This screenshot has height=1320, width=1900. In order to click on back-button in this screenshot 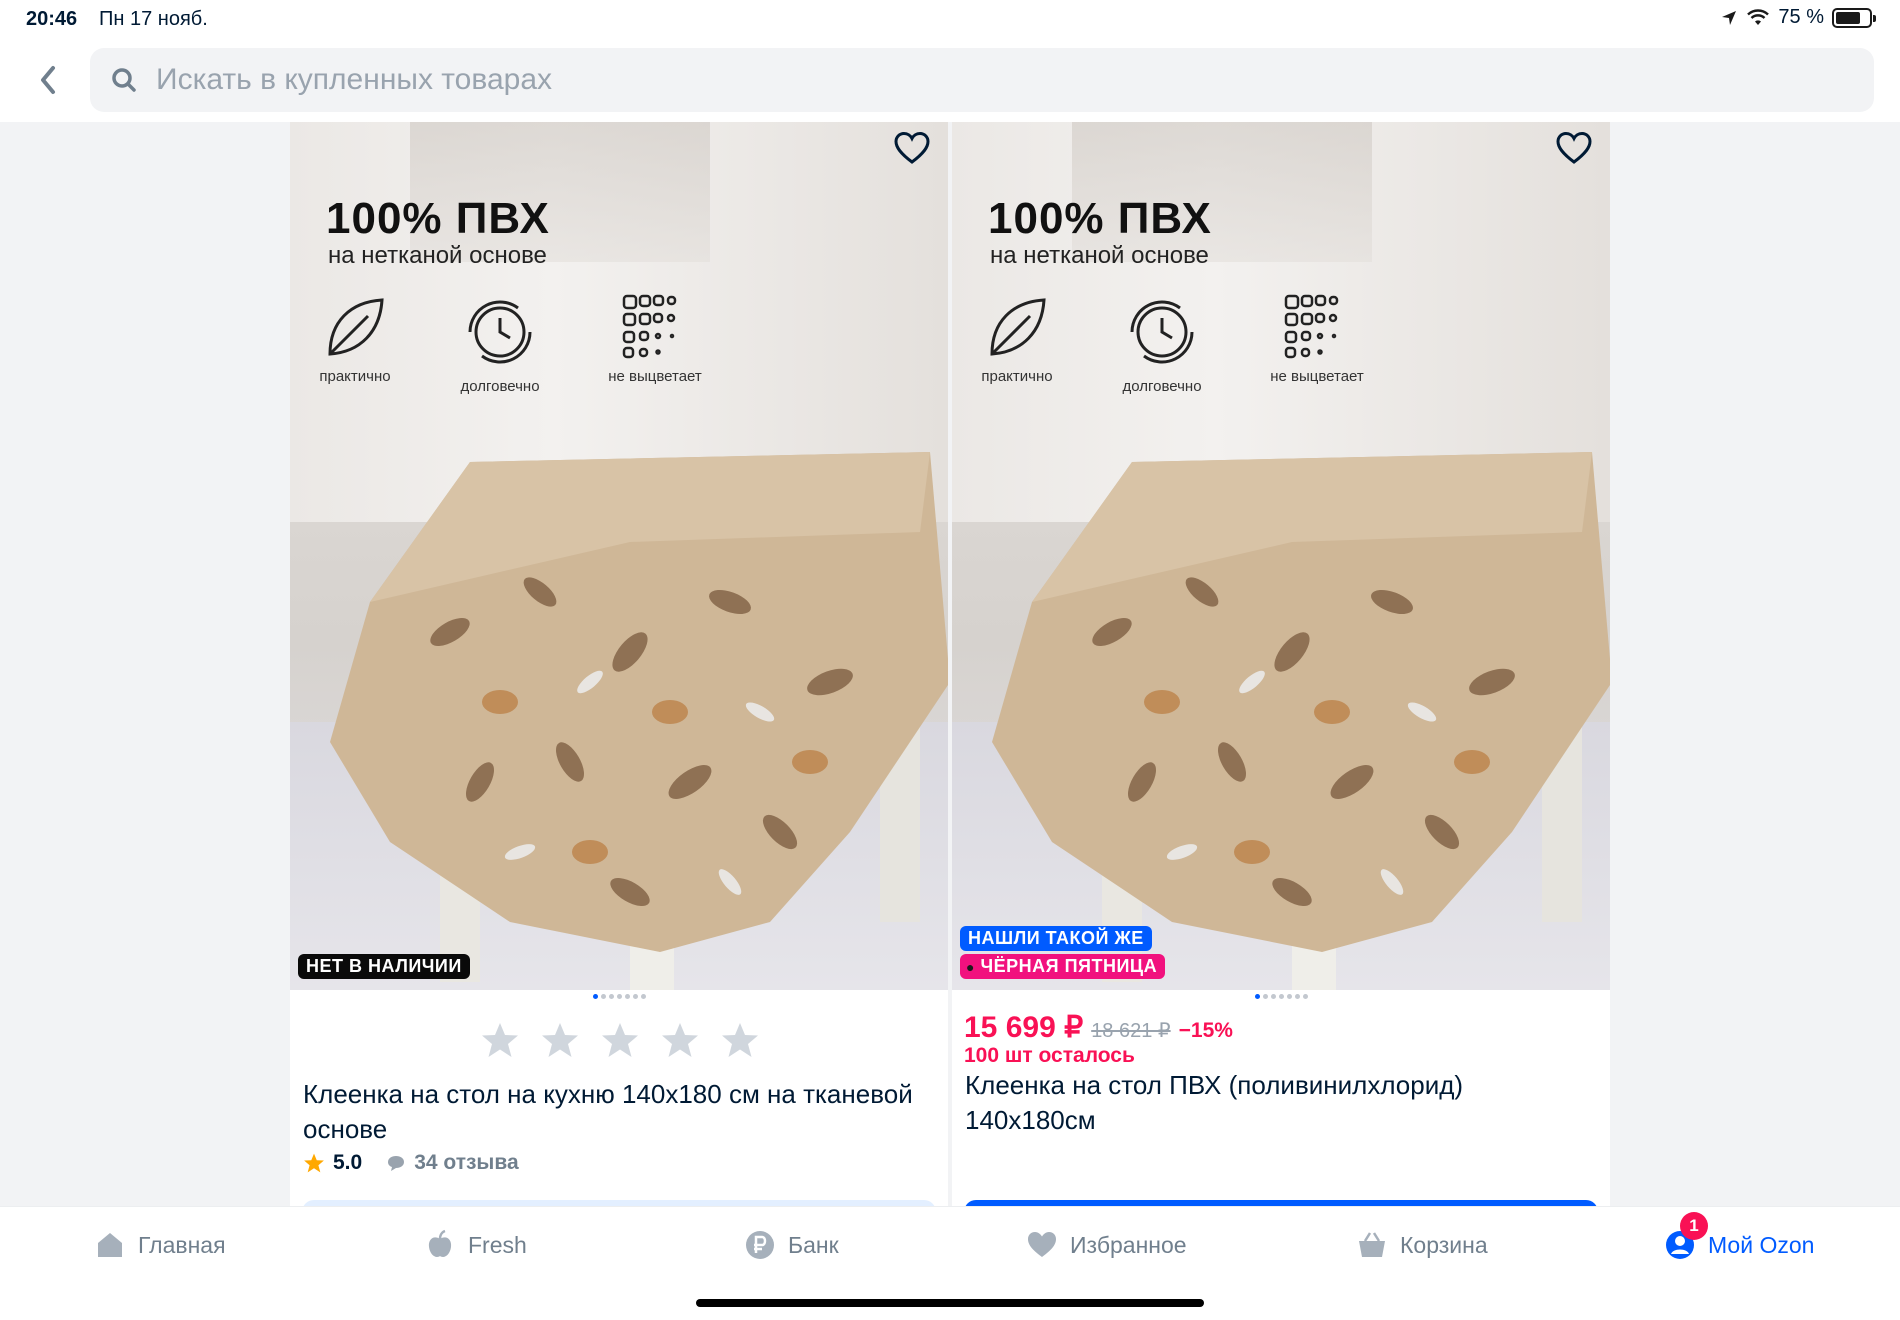, I will do `click(48, 80)`.